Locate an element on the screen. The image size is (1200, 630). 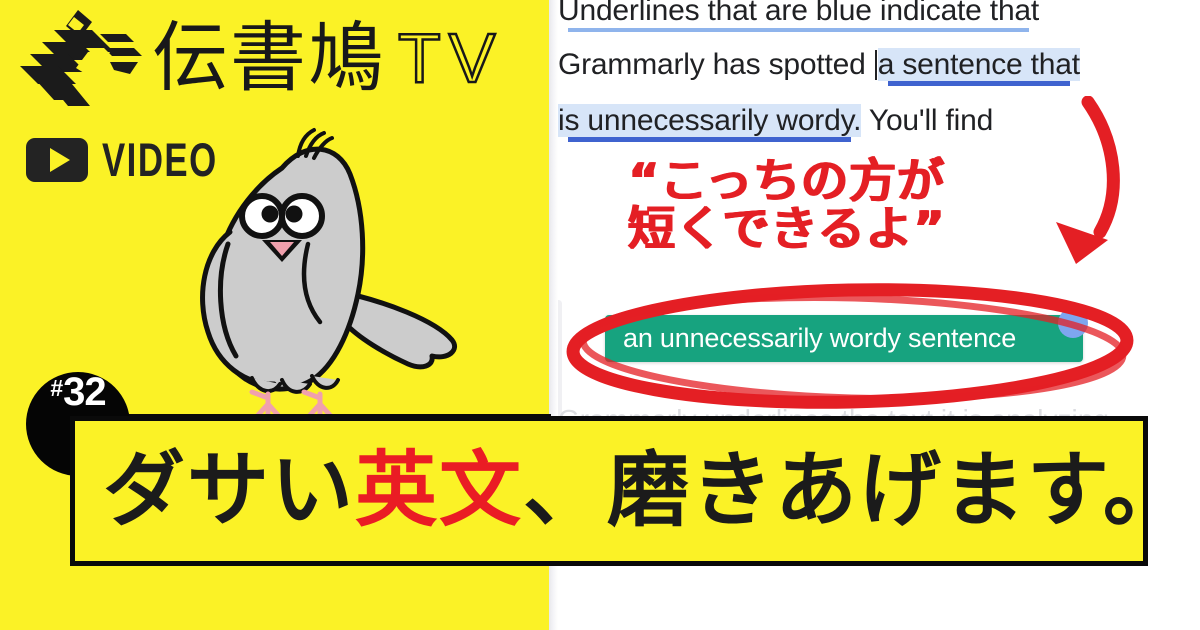
episode-number: 32 is located at coordinates (84, 392).